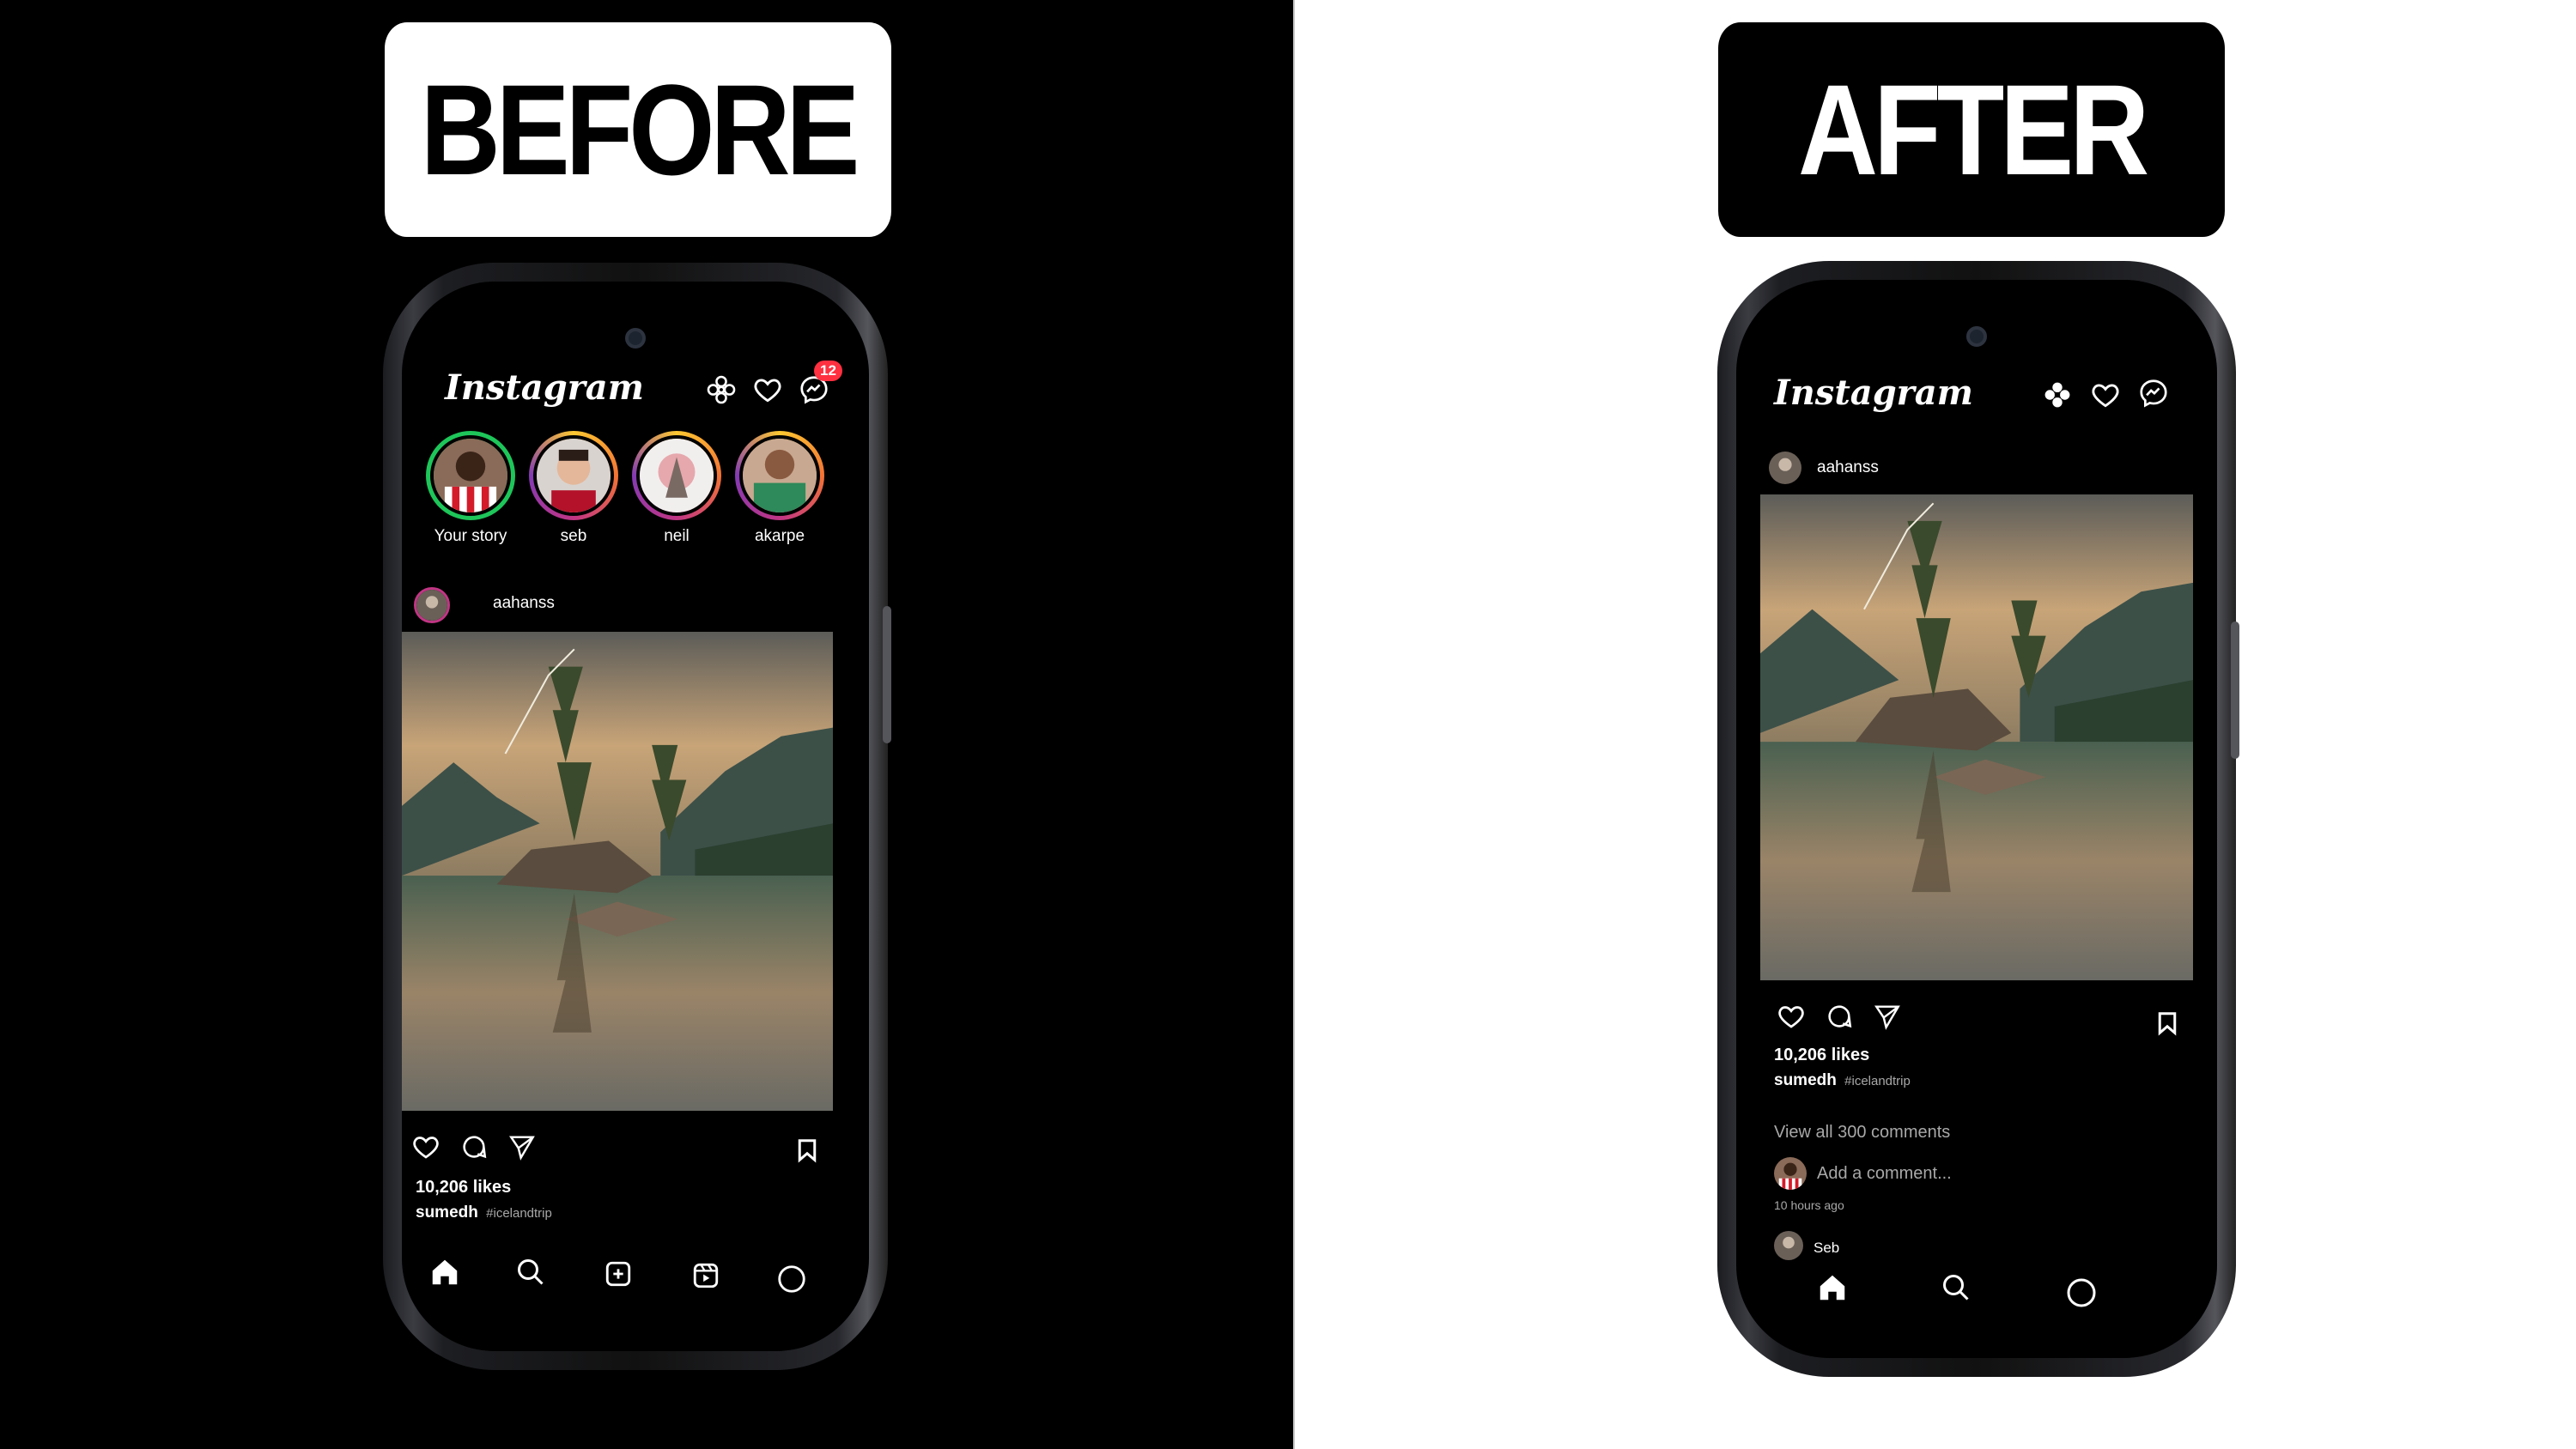  What do you see at coordinates (828, 371) in the screenshot?
I see `messages-badge: 12` at bounding box center [828, 371].